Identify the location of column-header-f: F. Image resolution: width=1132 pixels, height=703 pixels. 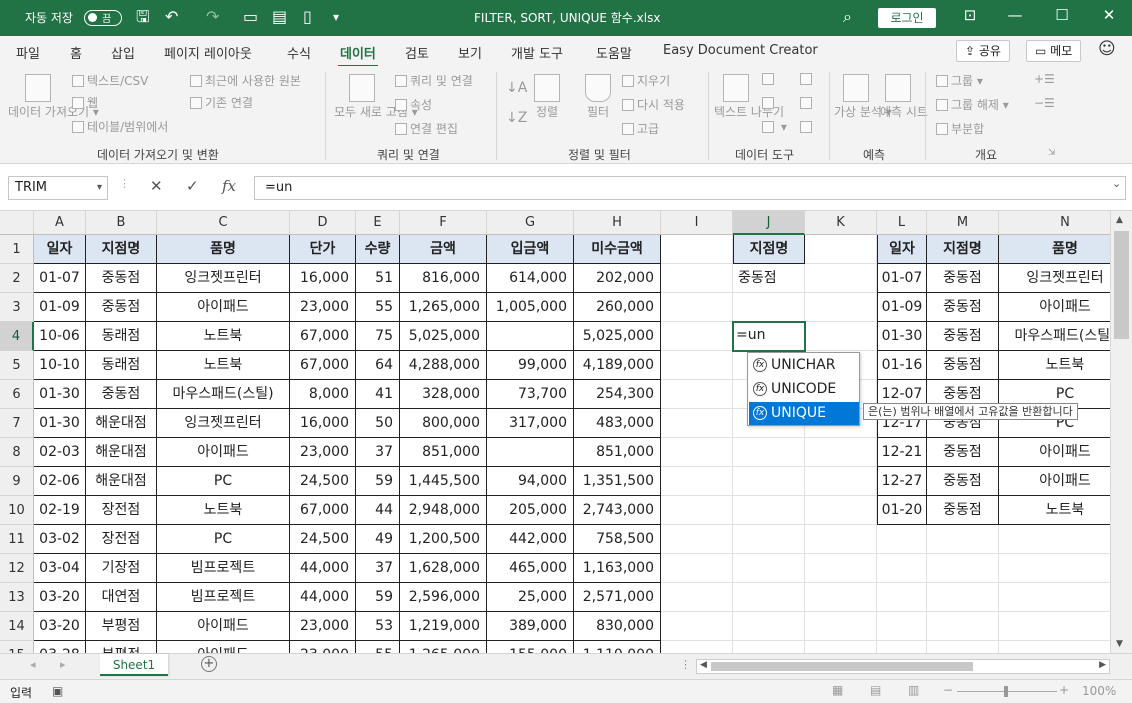
(443, 223).